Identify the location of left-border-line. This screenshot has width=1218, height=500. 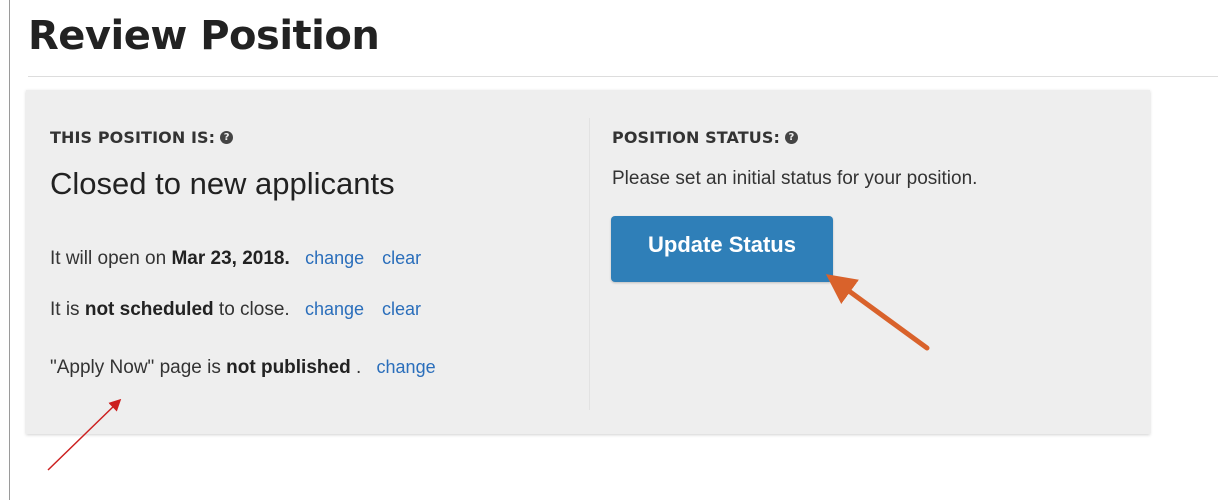
(9, 250).